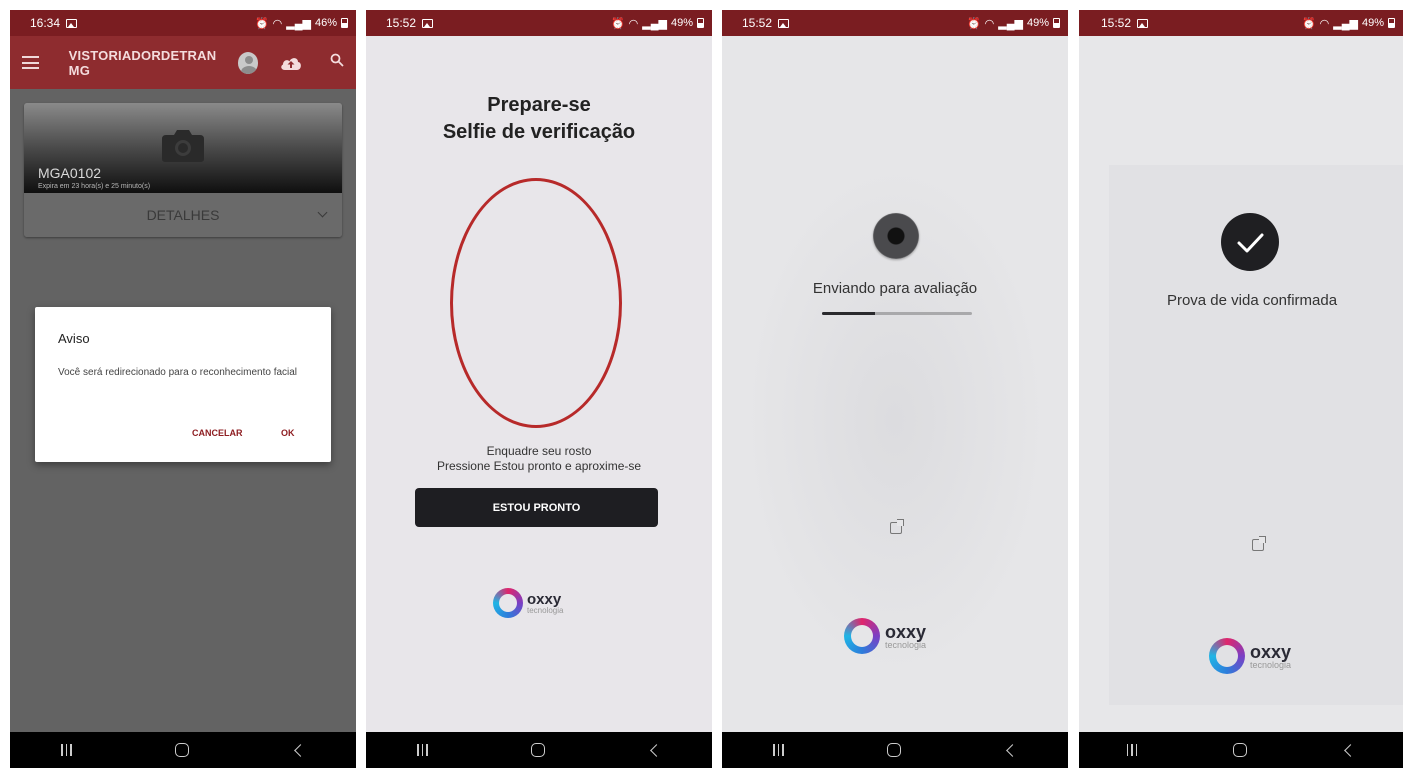  I want to click on status-time: 16:34, so click(45, 23).